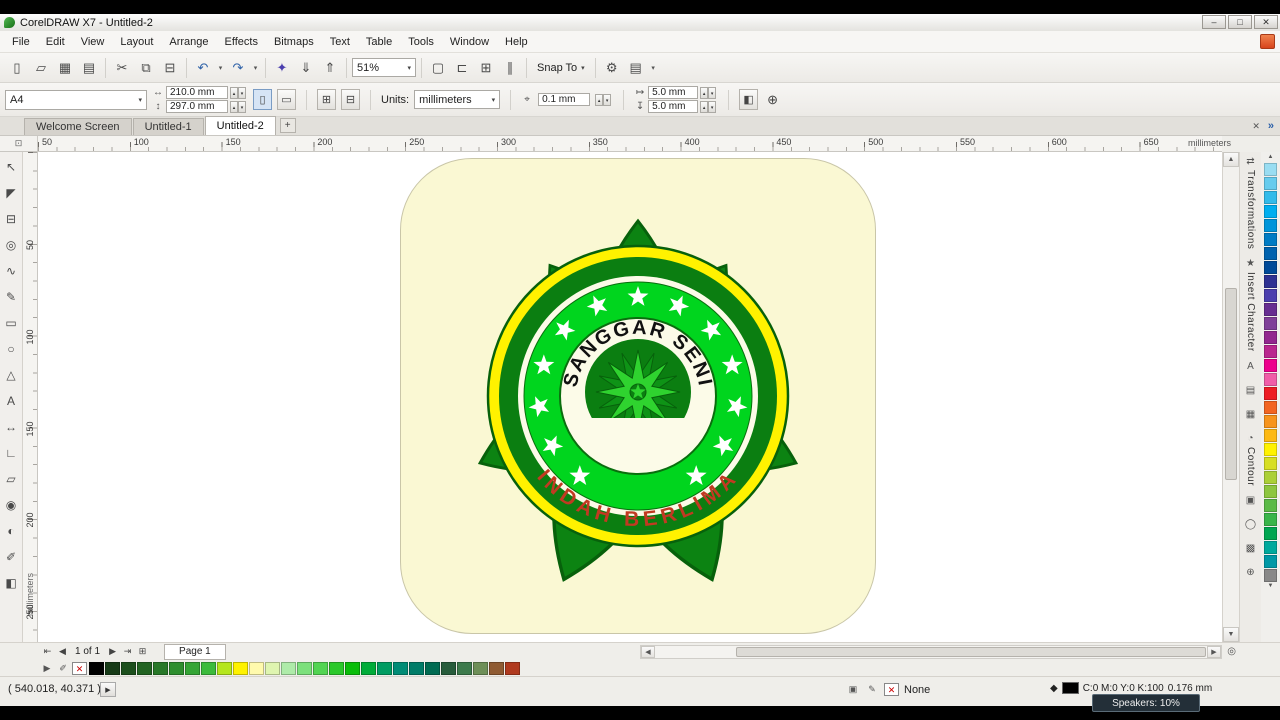  What do you see at coordinates (457, 99) in the screenshot?
I see `units-combo: millimeters ▾` at bounding box center [457, 99].